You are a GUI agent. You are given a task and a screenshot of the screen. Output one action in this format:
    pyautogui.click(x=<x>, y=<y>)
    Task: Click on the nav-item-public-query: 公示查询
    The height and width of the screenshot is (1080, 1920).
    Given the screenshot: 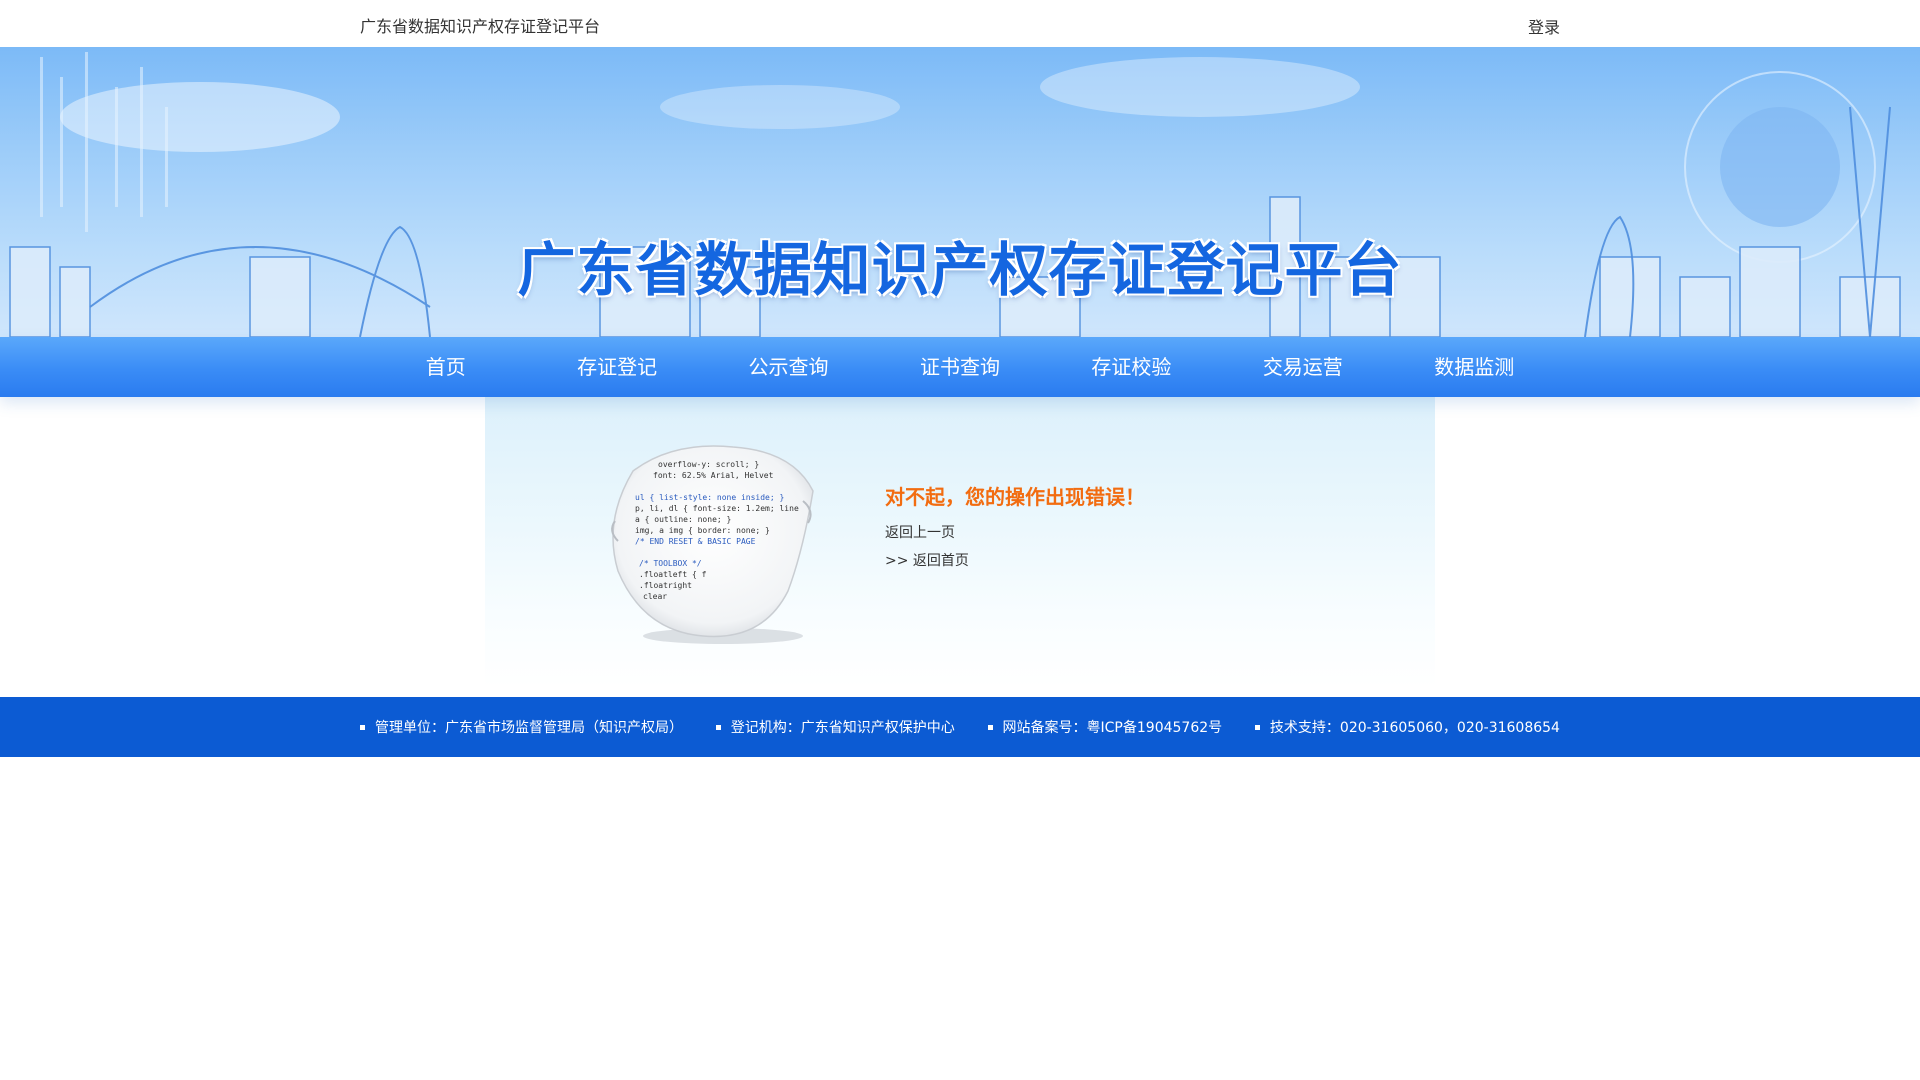 What is the action you would take?
    pyautogui.click(x=788, y=367)
    